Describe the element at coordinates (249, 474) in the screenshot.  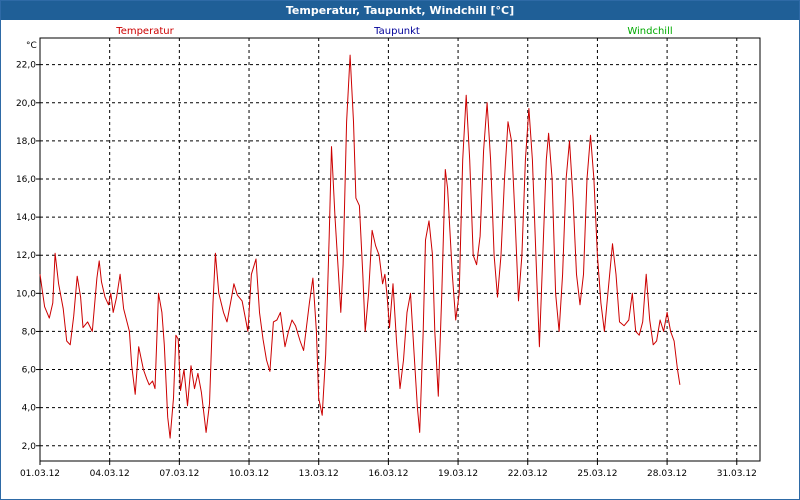
I see `x-tick-label: 10.03.12` at that location.